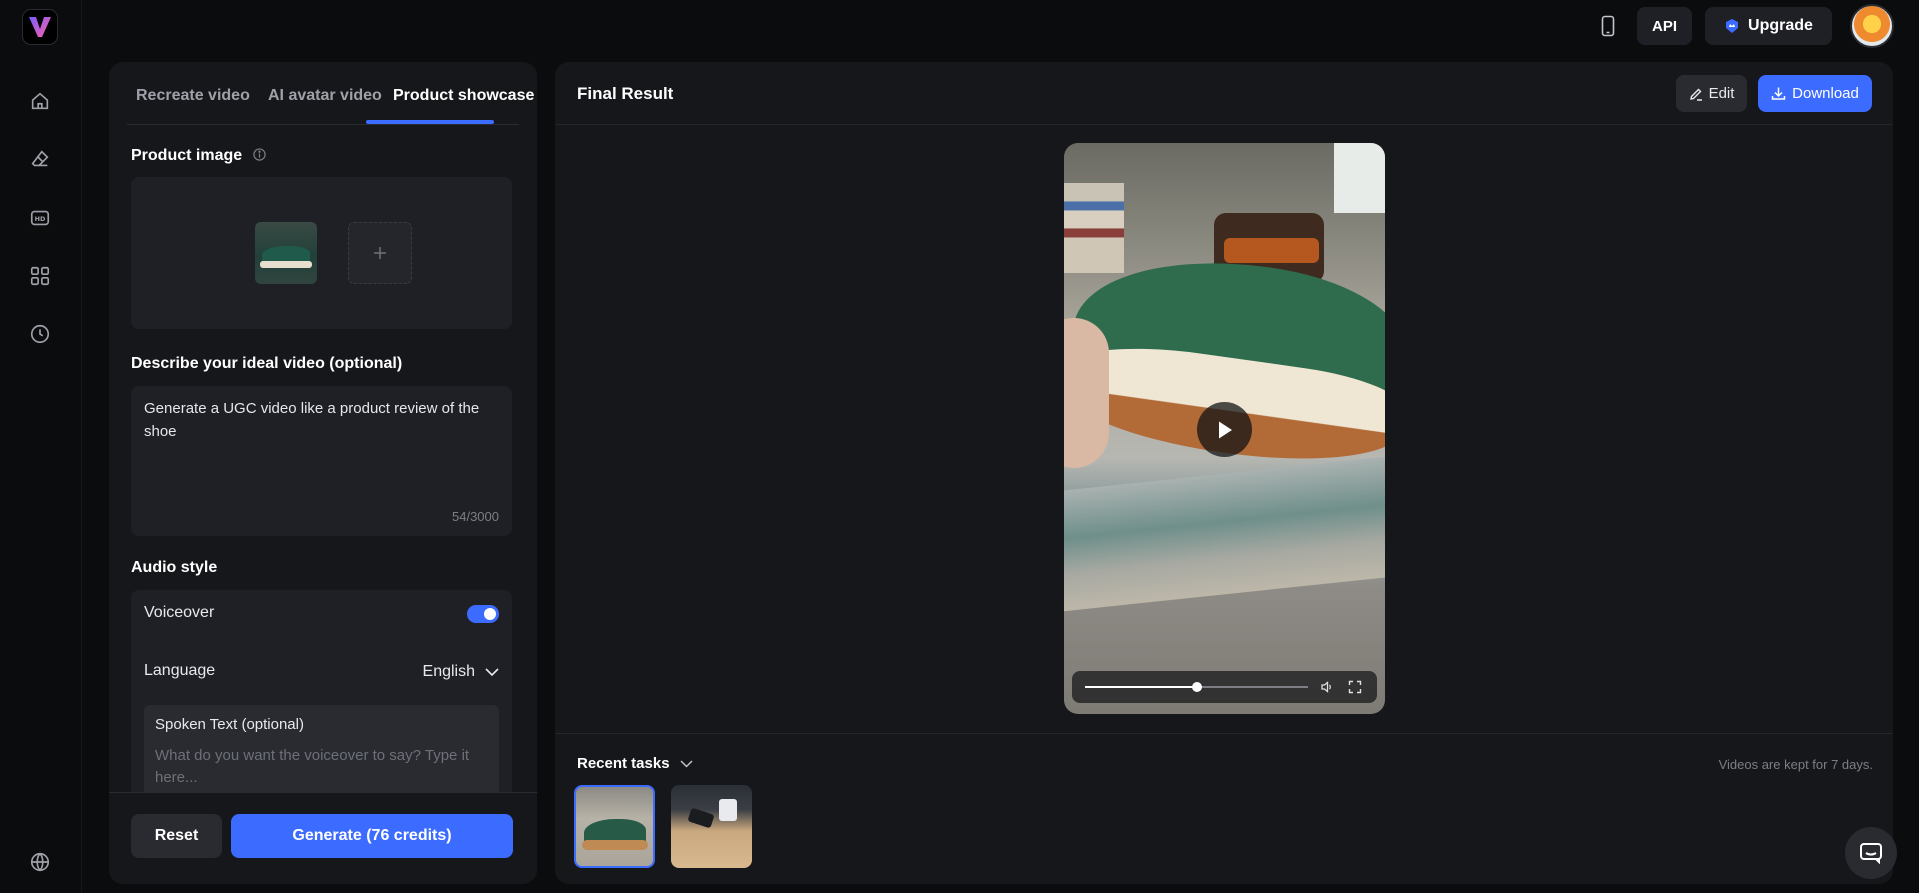  I want to click on upgrade-button: Upgrade, so click(1768, 26).